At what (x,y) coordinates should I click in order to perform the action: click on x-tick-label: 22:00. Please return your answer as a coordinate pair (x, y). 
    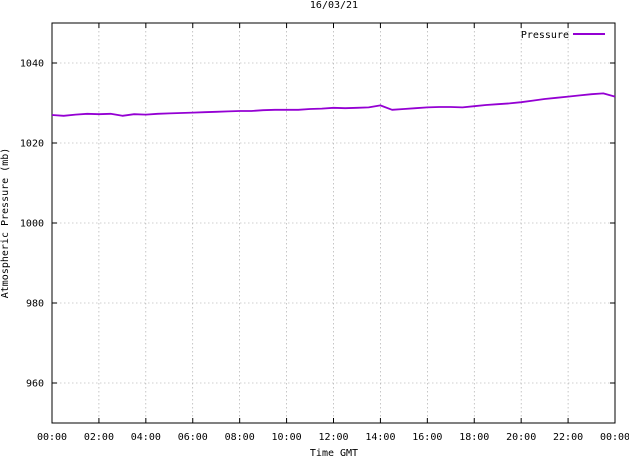
    Looking at the image, I should click on (568, 437).